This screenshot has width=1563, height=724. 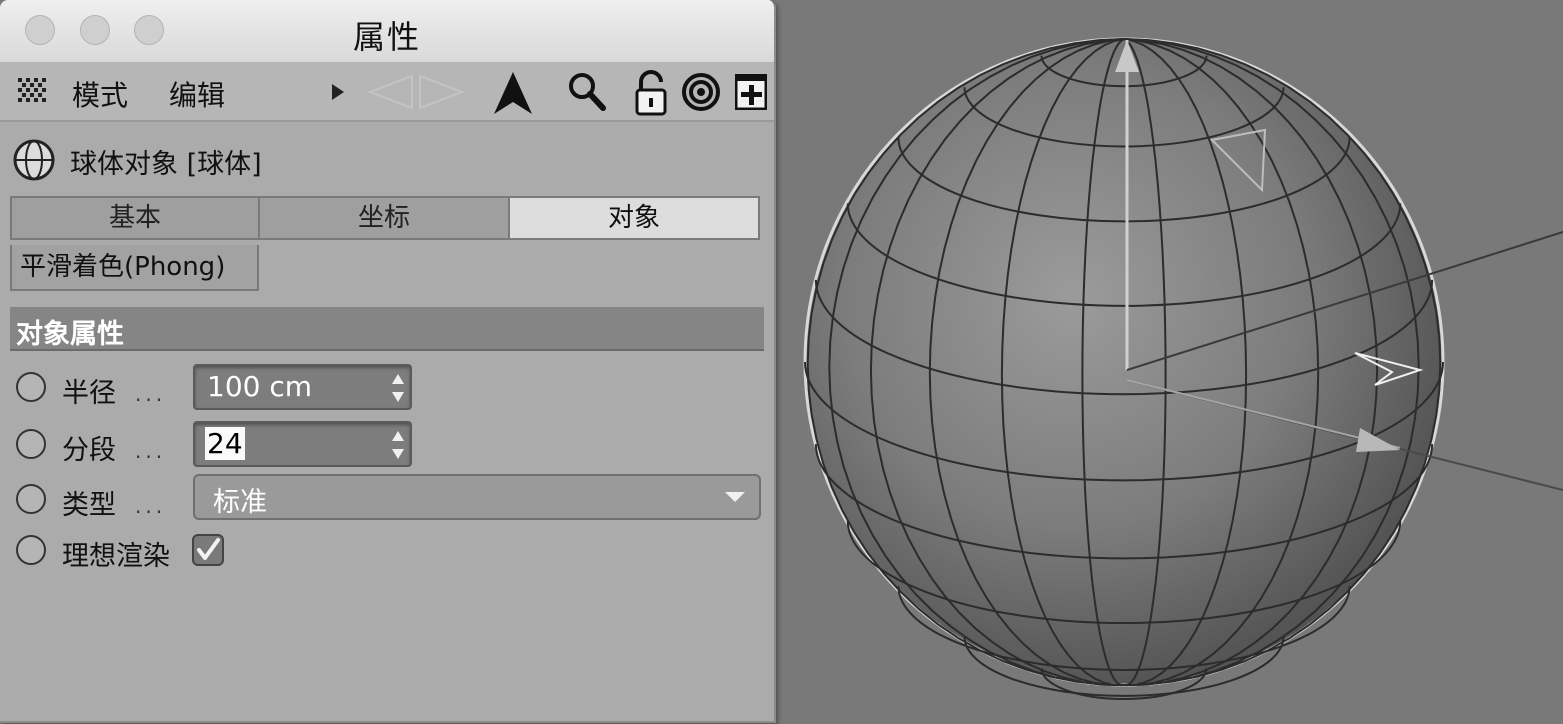 What do you see at coordinates (387, 549) in the screenshot?
I see `render-perfect-row: 理想渲染` at bounding box center [387, 549].